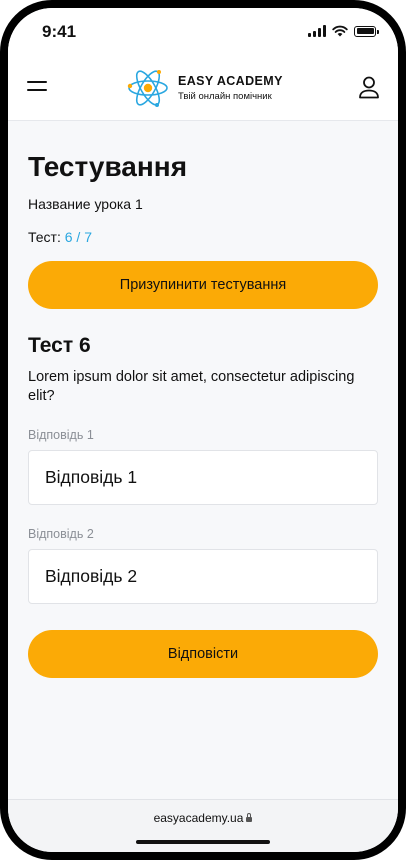 Image resolution: width=406 pixels, height=860 pixels. I want to click on battery-icon, so click(366, 31).